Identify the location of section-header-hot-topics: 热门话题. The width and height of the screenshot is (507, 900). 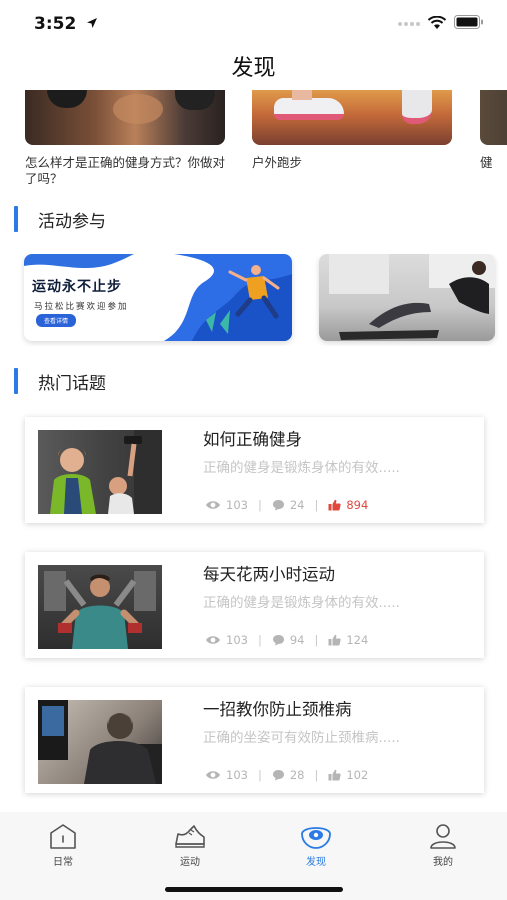
(60, 381).